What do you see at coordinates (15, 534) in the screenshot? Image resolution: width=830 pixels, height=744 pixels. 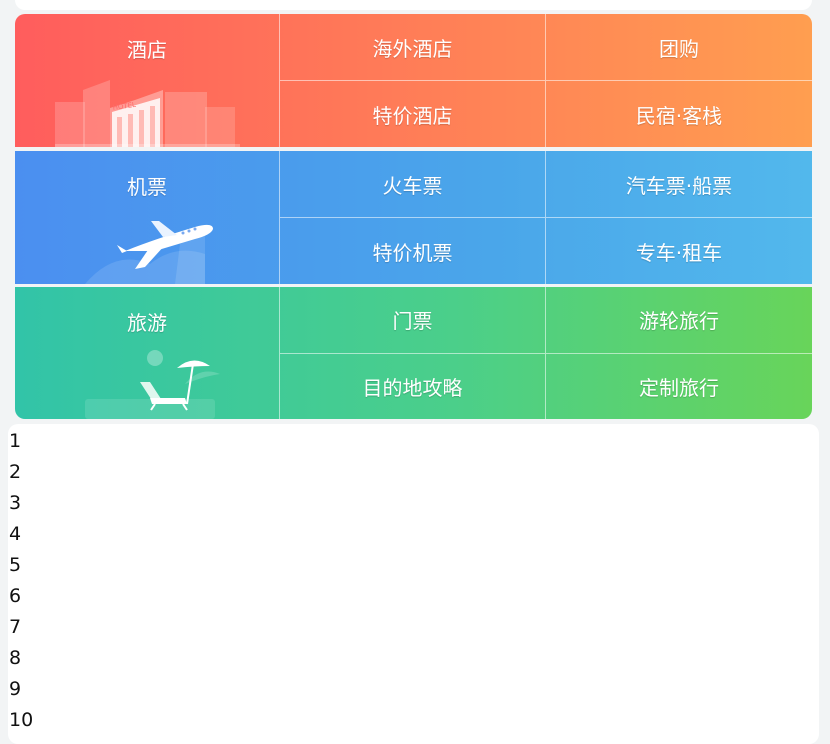 I see `list-item: 4` at bounding box center [15, 534].